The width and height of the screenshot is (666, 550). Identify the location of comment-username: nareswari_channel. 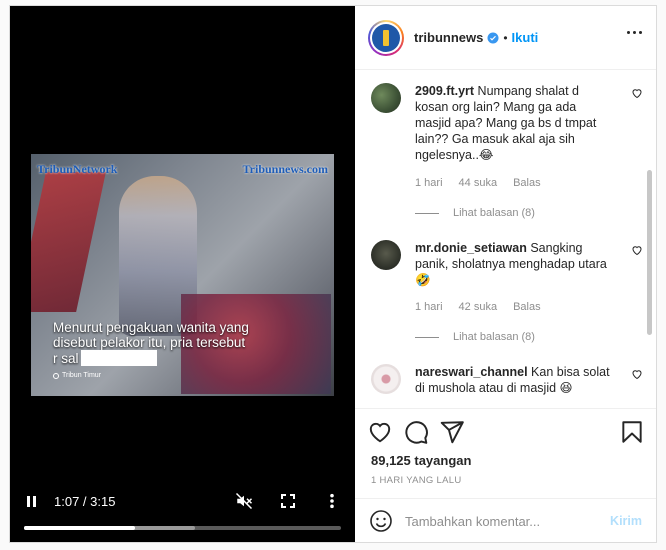
(471, 372).